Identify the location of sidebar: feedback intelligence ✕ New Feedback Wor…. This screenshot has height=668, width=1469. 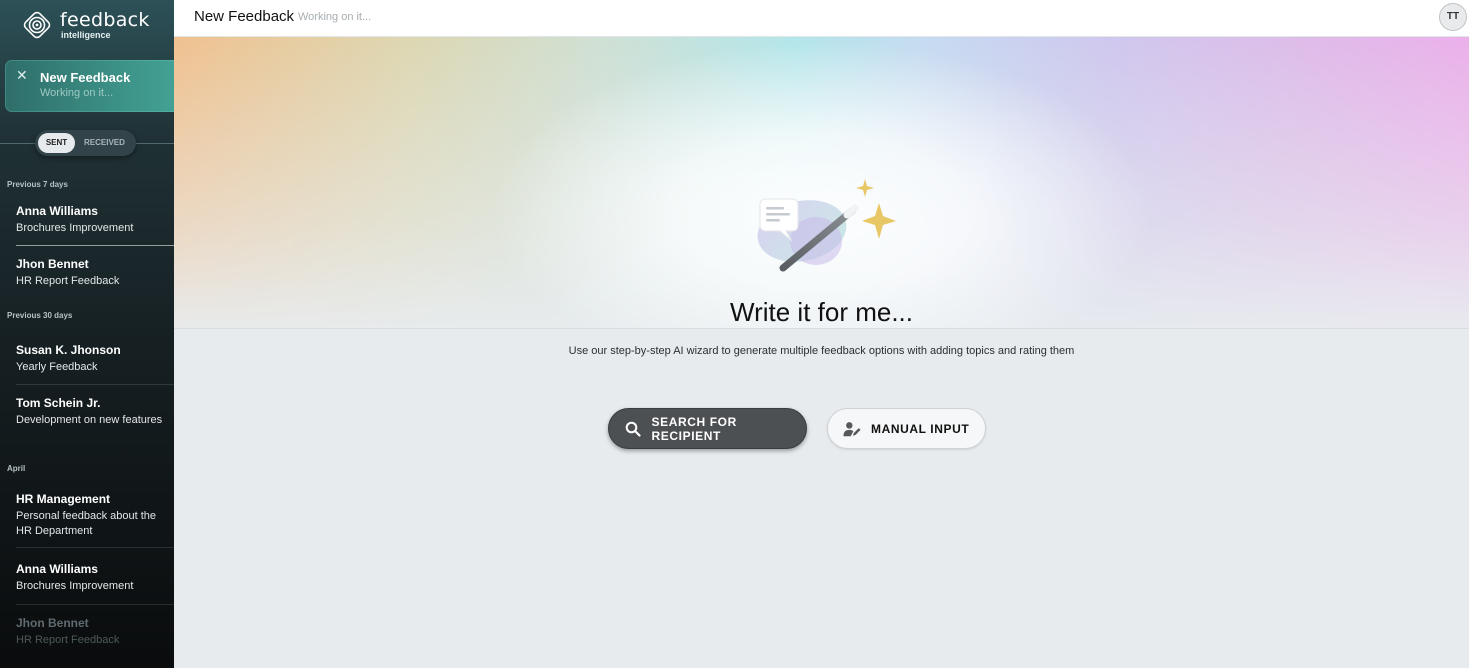
(87, 334).